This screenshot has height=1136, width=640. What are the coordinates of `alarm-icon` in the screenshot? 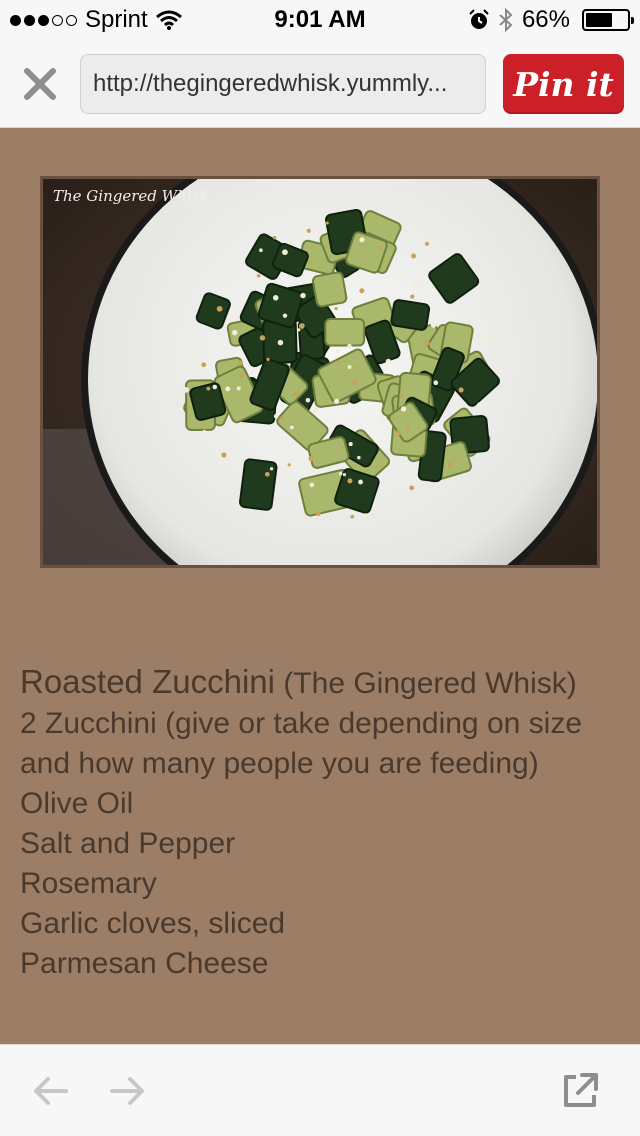 It's located at (479, 19).